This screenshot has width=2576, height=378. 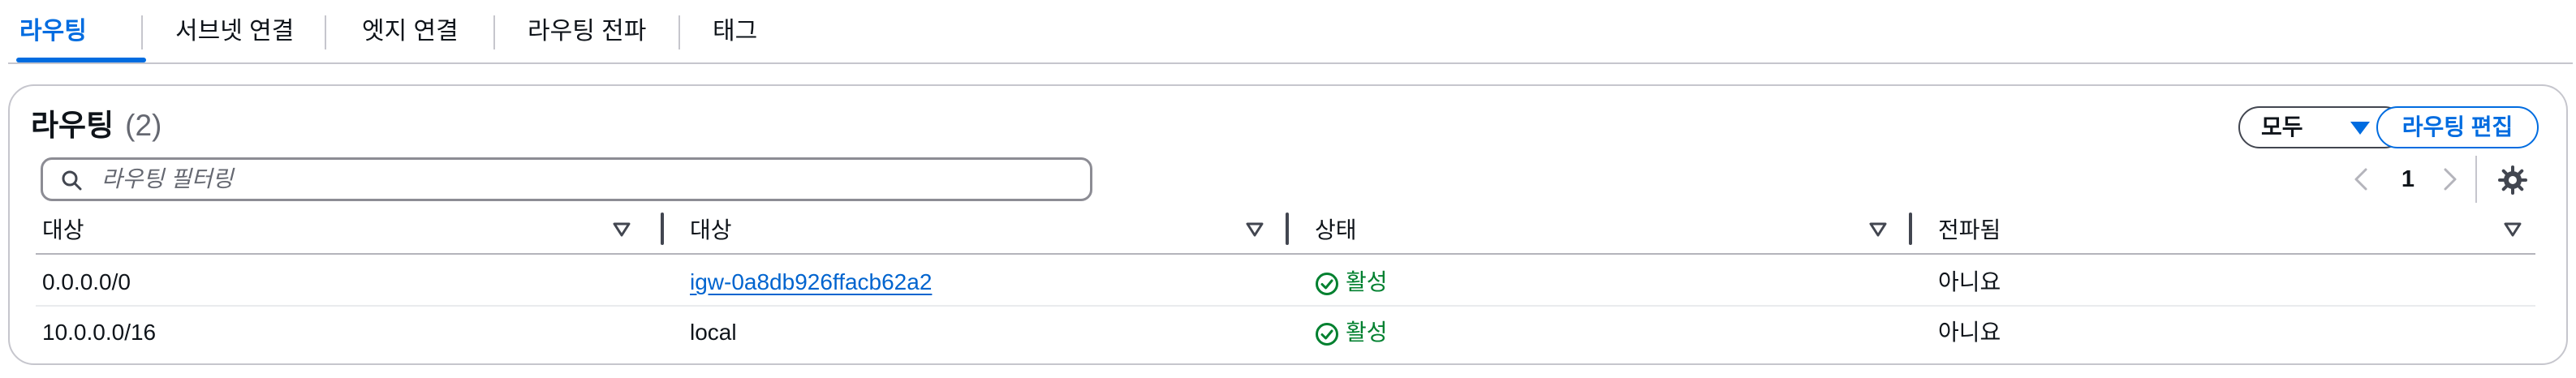 What do you see at coordinates (1291, 63) in the screenshot?
I see `tab-bar-baseline` at bounding box center [1291, 63].